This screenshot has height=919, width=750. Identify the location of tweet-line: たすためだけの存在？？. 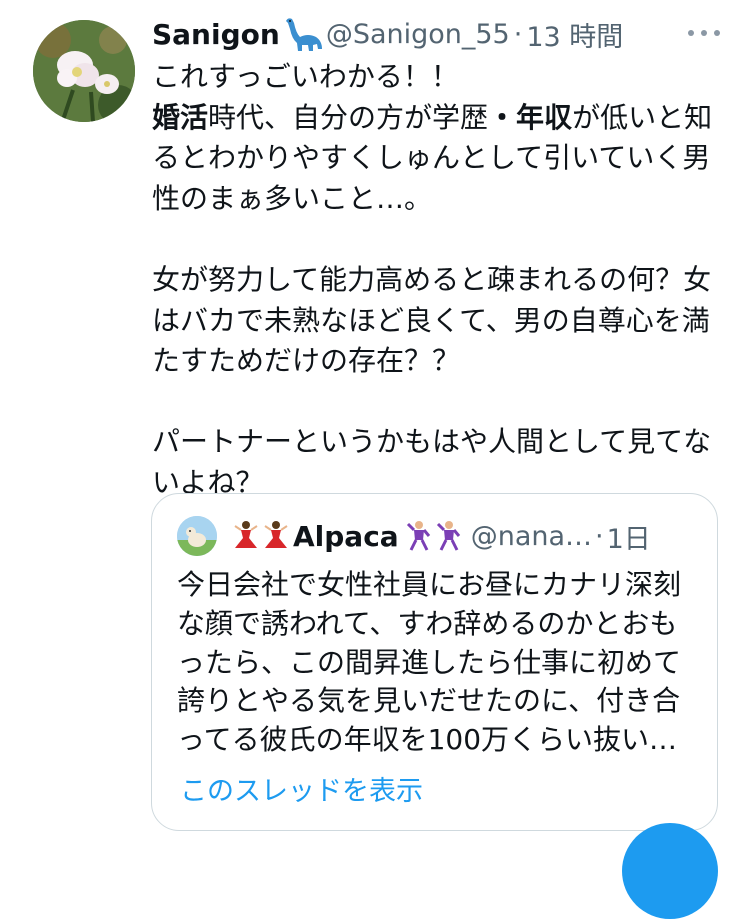
(306, 361).